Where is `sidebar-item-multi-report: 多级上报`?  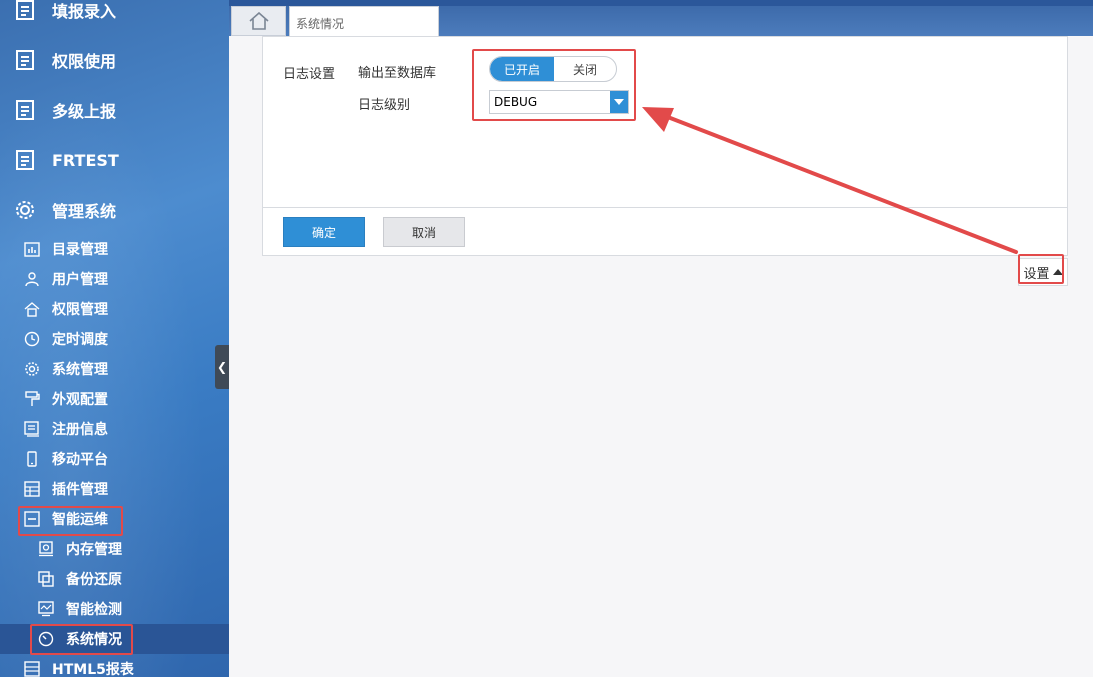 sidebar-item-multi-report: 多级上报 is located at coordinates (114, 110).